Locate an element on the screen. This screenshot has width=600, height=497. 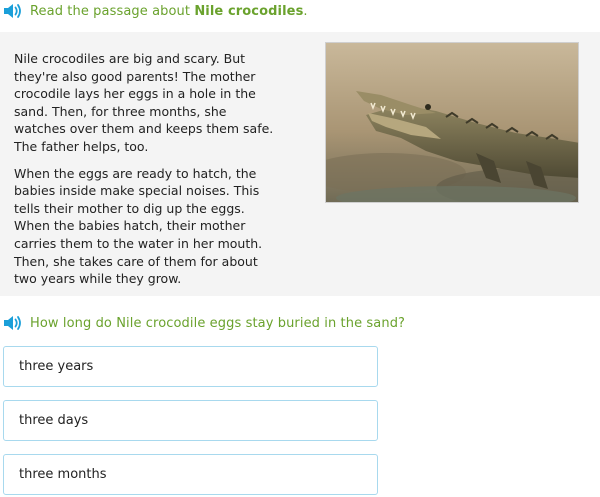
nile-crocodile-photo is located at coordinates (452, 122).